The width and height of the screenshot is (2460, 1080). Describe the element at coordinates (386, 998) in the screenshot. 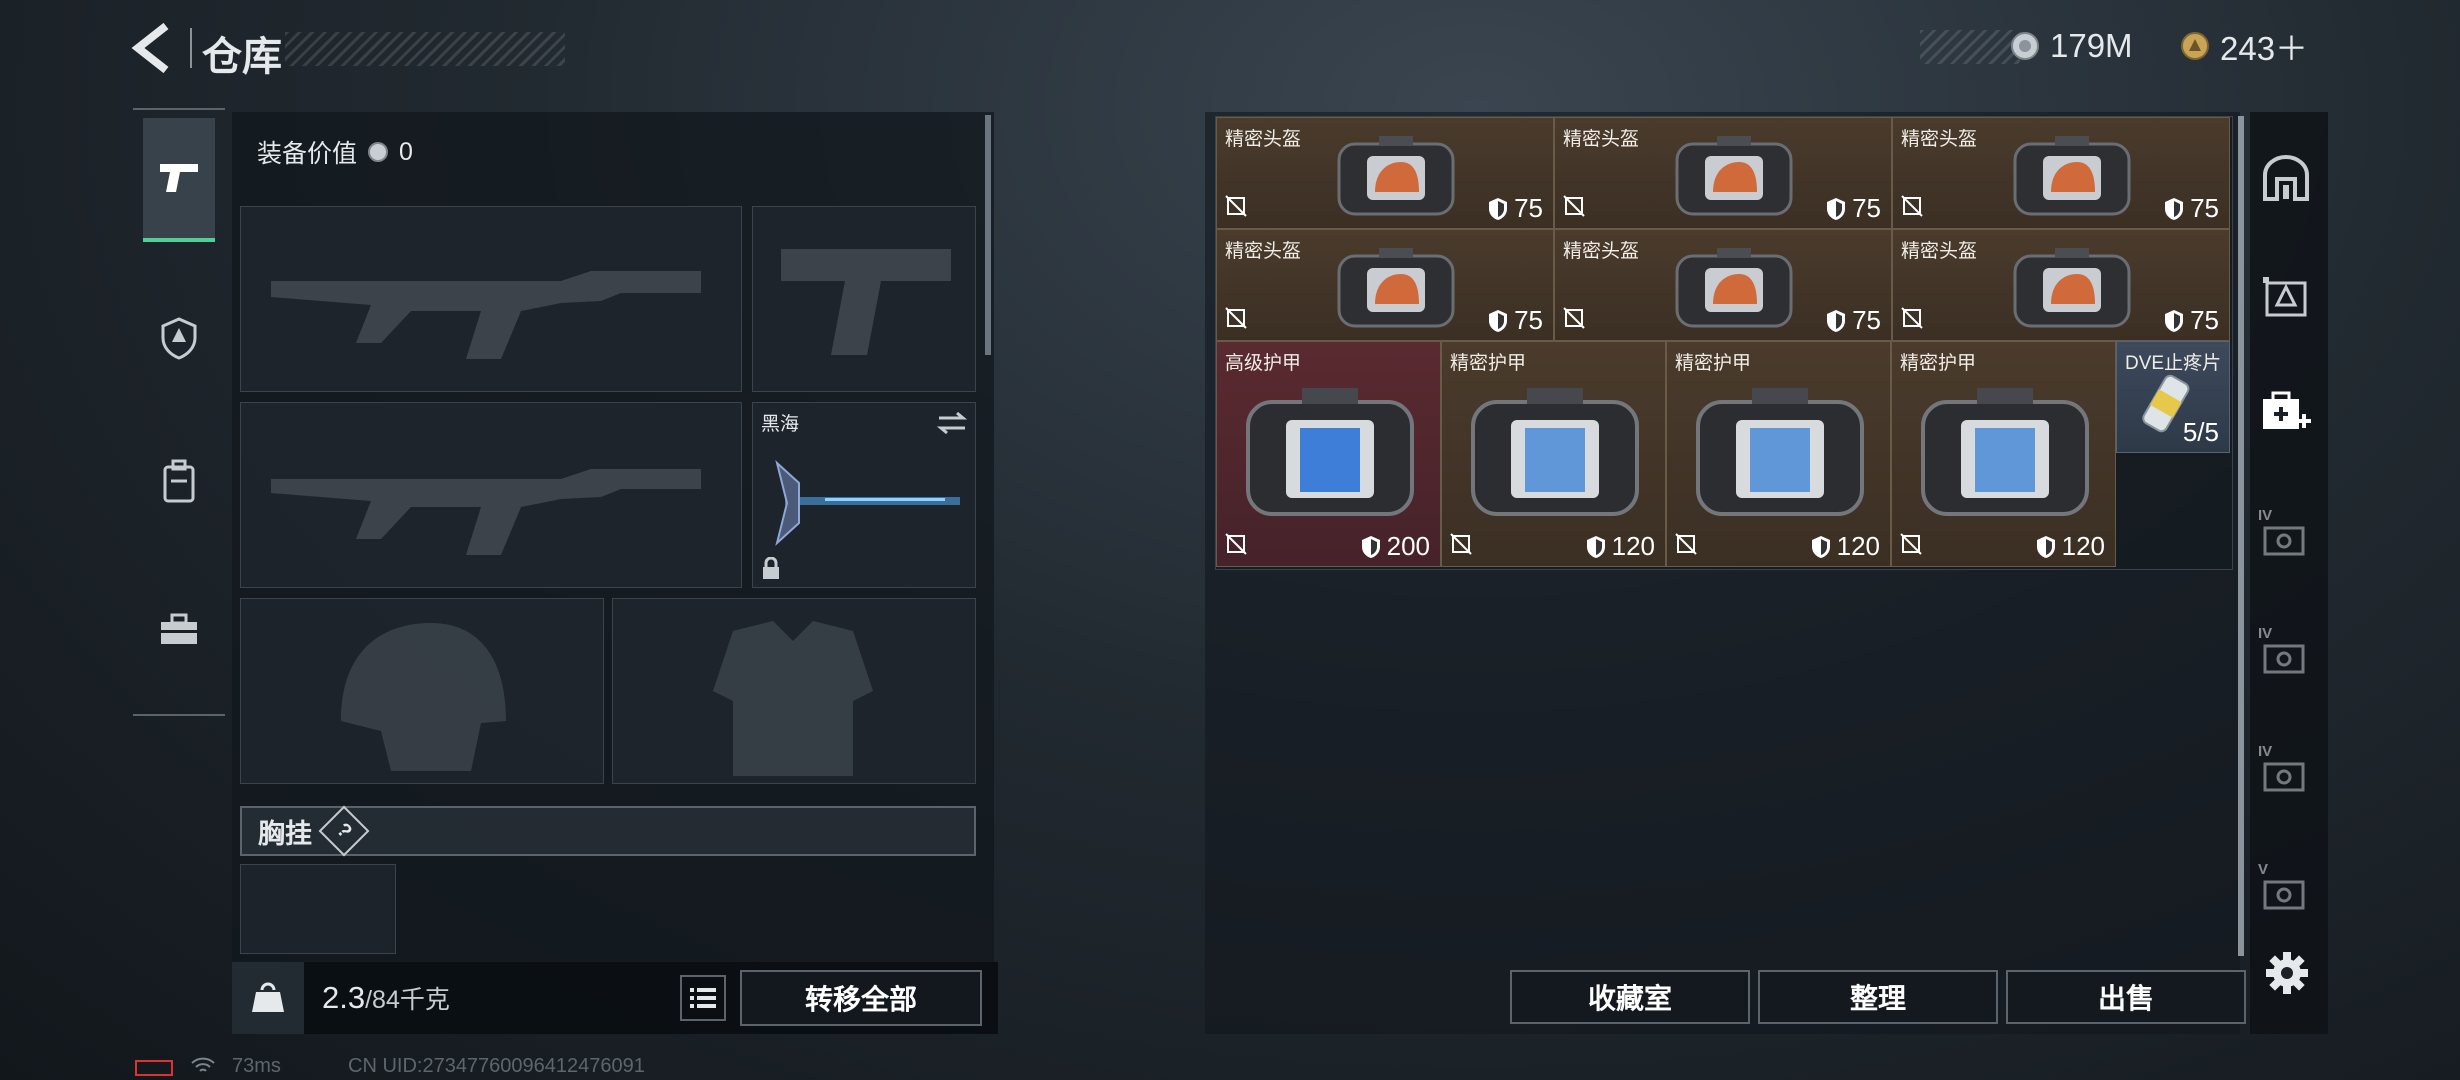

I see `weight-readout: 2.3 /84千克` at that location.